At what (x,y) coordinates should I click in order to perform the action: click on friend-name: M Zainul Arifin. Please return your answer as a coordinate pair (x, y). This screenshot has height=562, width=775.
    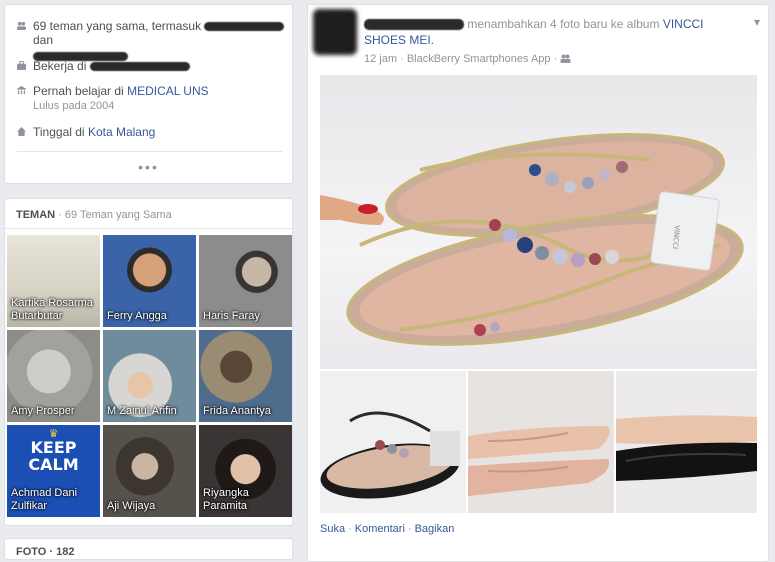
    Looking at the image, I should click on (149, 411).